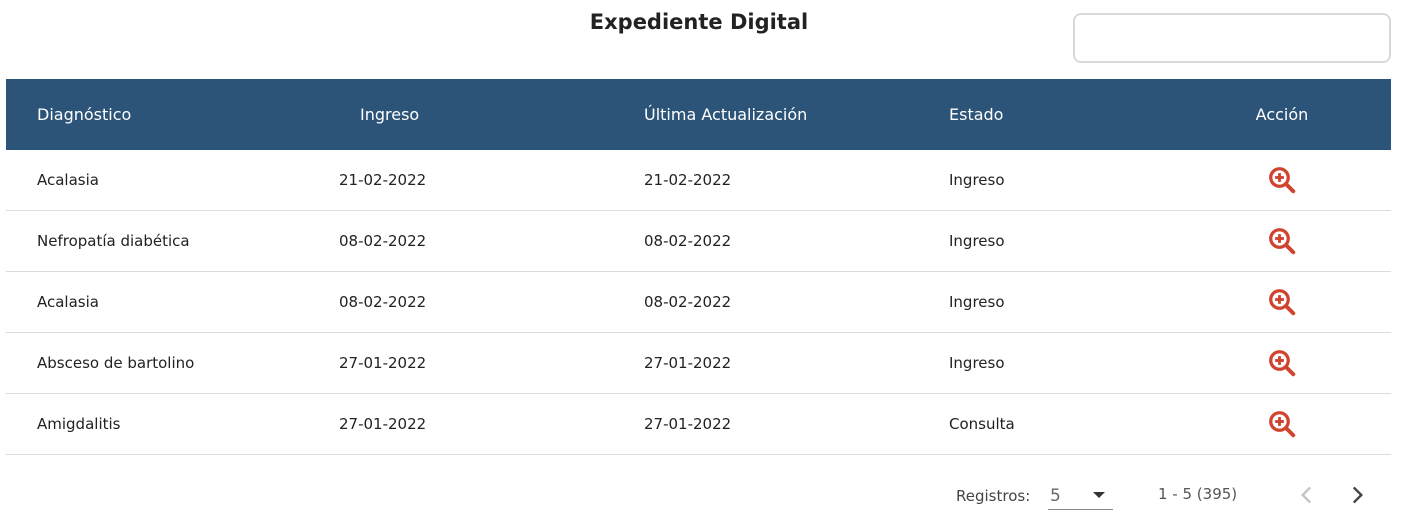  What do you see at coordinates (993, 496) in the screenshot?
I see `page-size-label: Registros:` at bounding box center [993, 496].